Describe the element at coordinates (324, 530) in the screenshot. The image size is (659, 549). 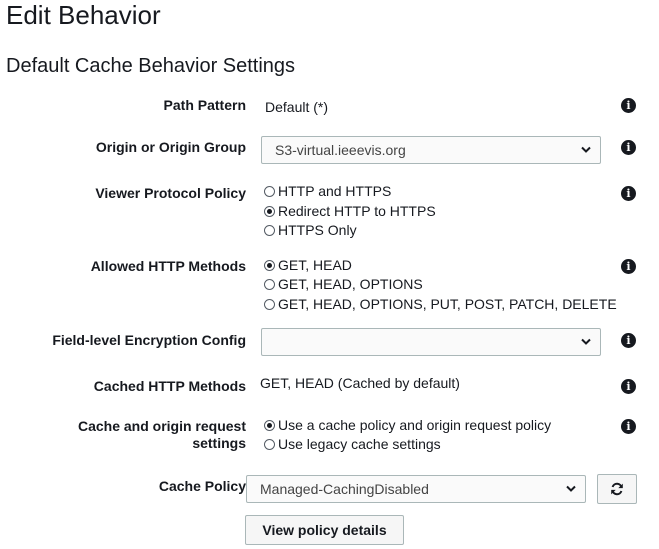
I see `view-policy-details-button: View policy details` at that location.